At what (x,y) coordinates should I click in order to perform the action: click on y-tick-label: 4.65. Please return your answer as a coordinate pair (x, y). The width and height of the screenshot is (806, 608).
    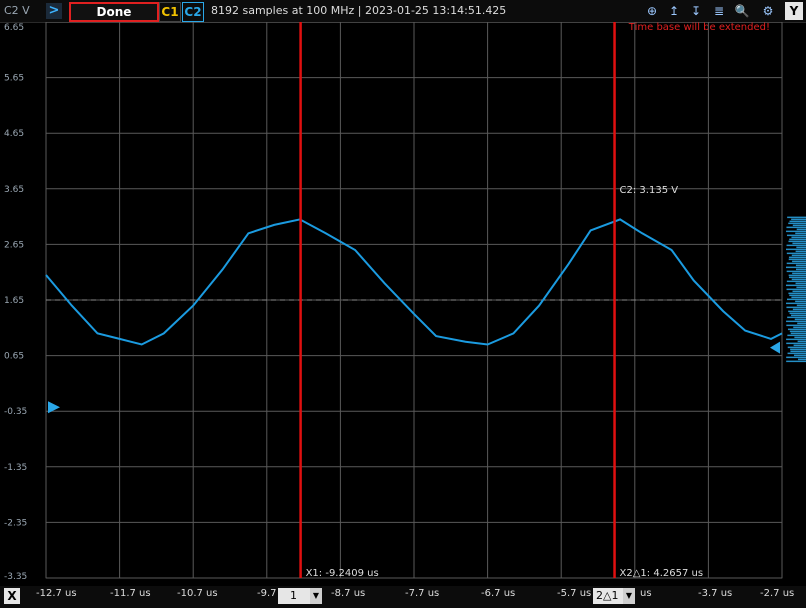
    Looking at the image, I should click on (14, 134).